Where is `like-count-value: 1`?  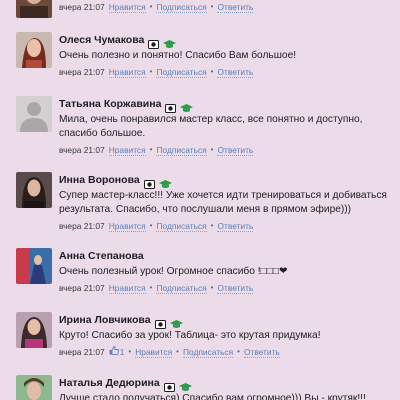 like-count-value: 1 is located at coordinates (122, 352).